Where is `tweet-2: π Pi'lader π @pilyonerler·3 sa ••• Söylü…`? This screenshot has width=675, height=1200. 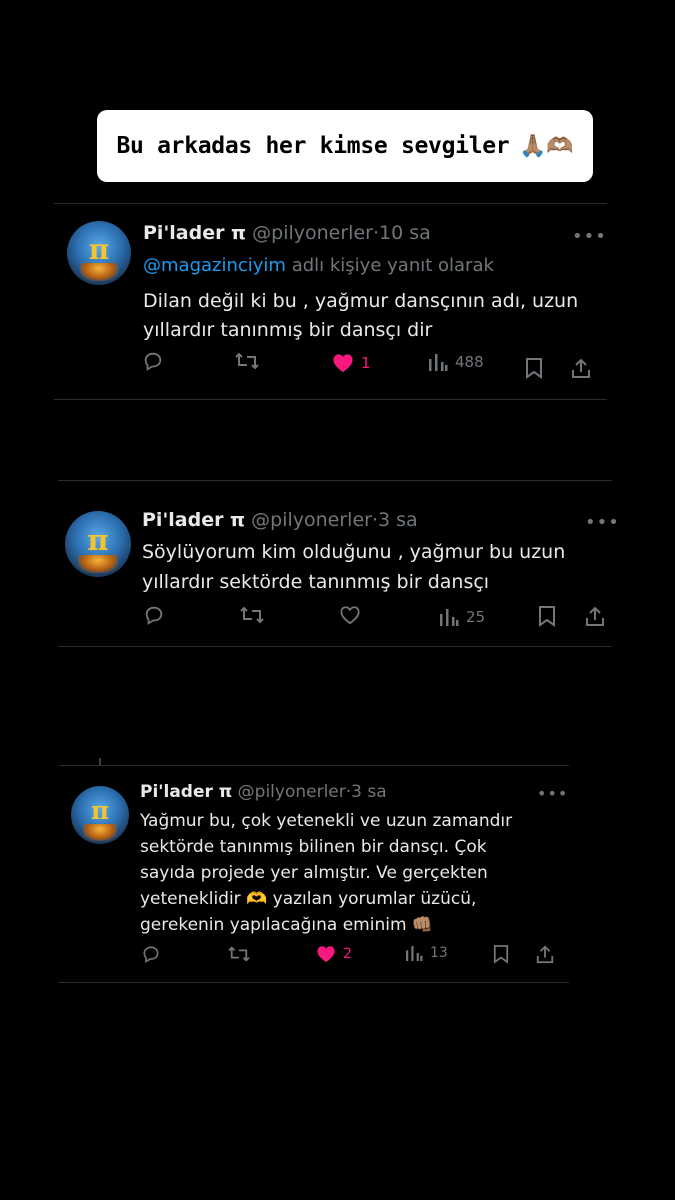 tweet-2: π Pi'lader π @pilyonerler·3 sa ••• Söylü… is located at coordinates (338, 563).